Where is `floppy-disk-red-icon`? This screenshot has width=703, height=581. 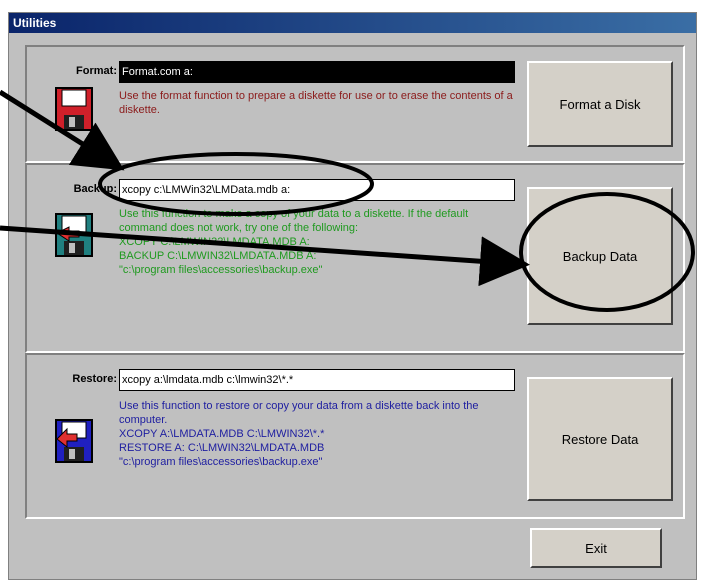 floppy-disk-red-icon is located at coordinates (74, 109).